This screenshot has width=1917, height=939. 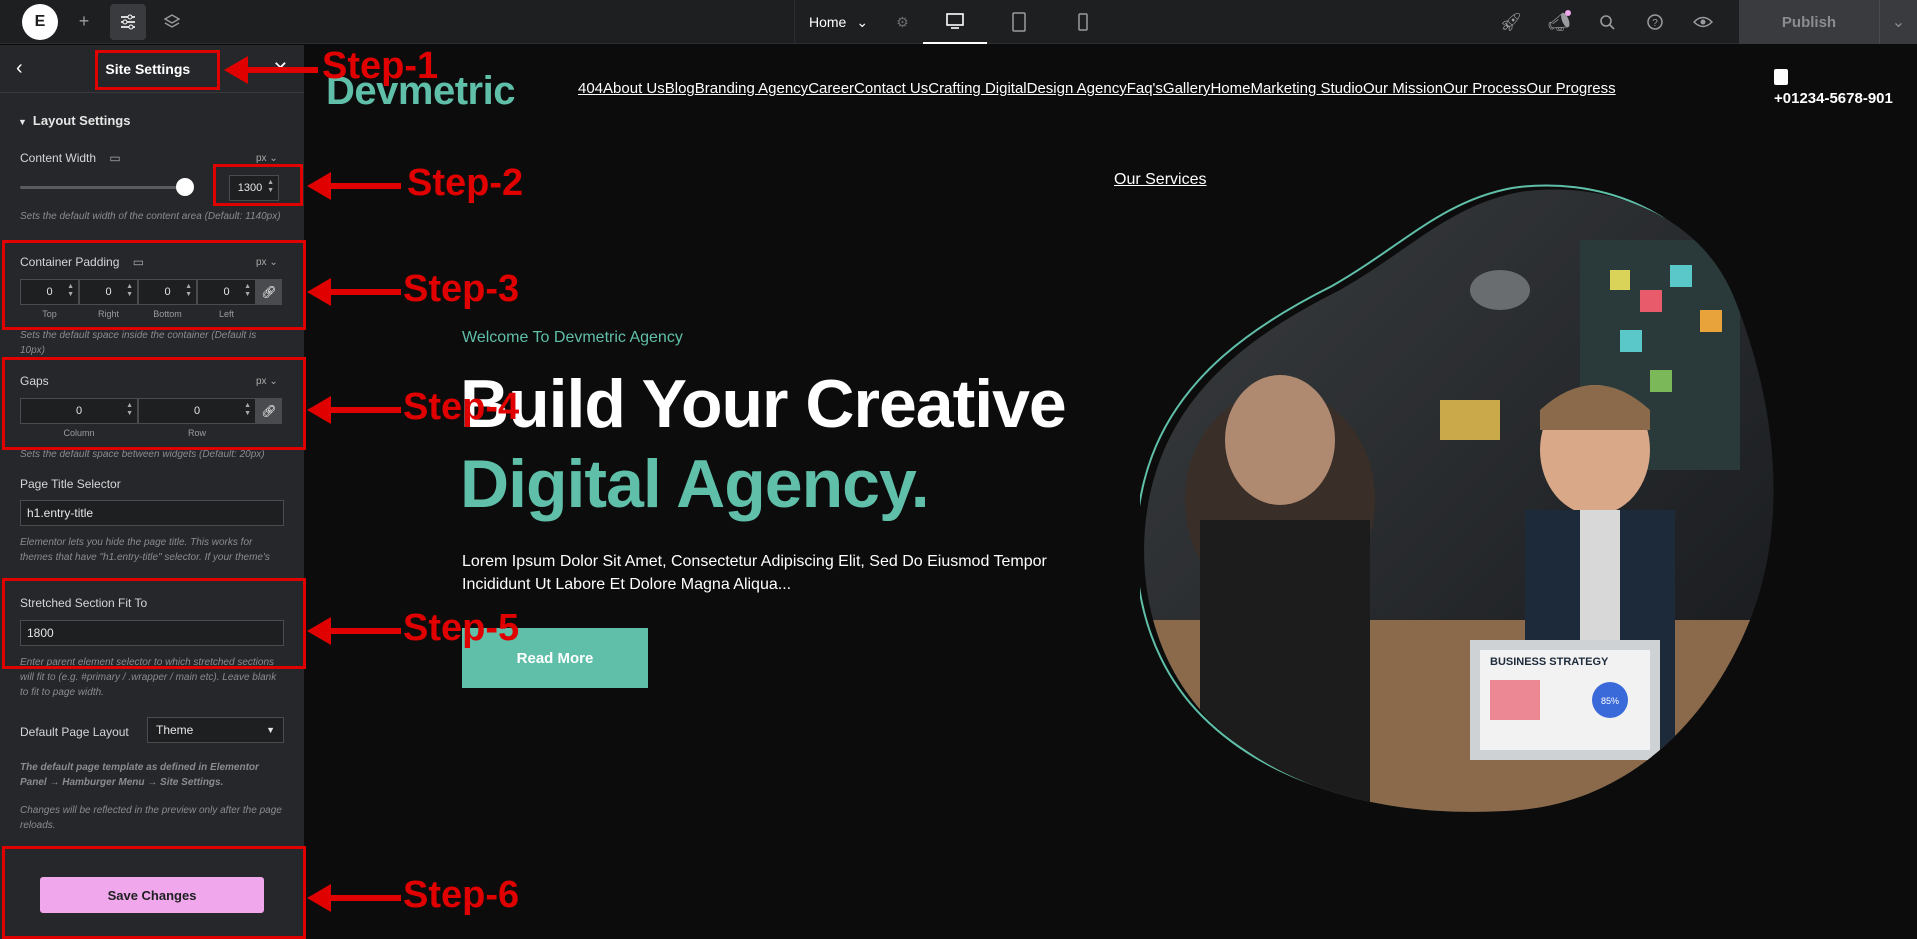 What do you see at coordinates (1898, 22) in the screenshot?
I see `publish-options-chevron-icon: ⌄` at bounding box center [1898, 22].